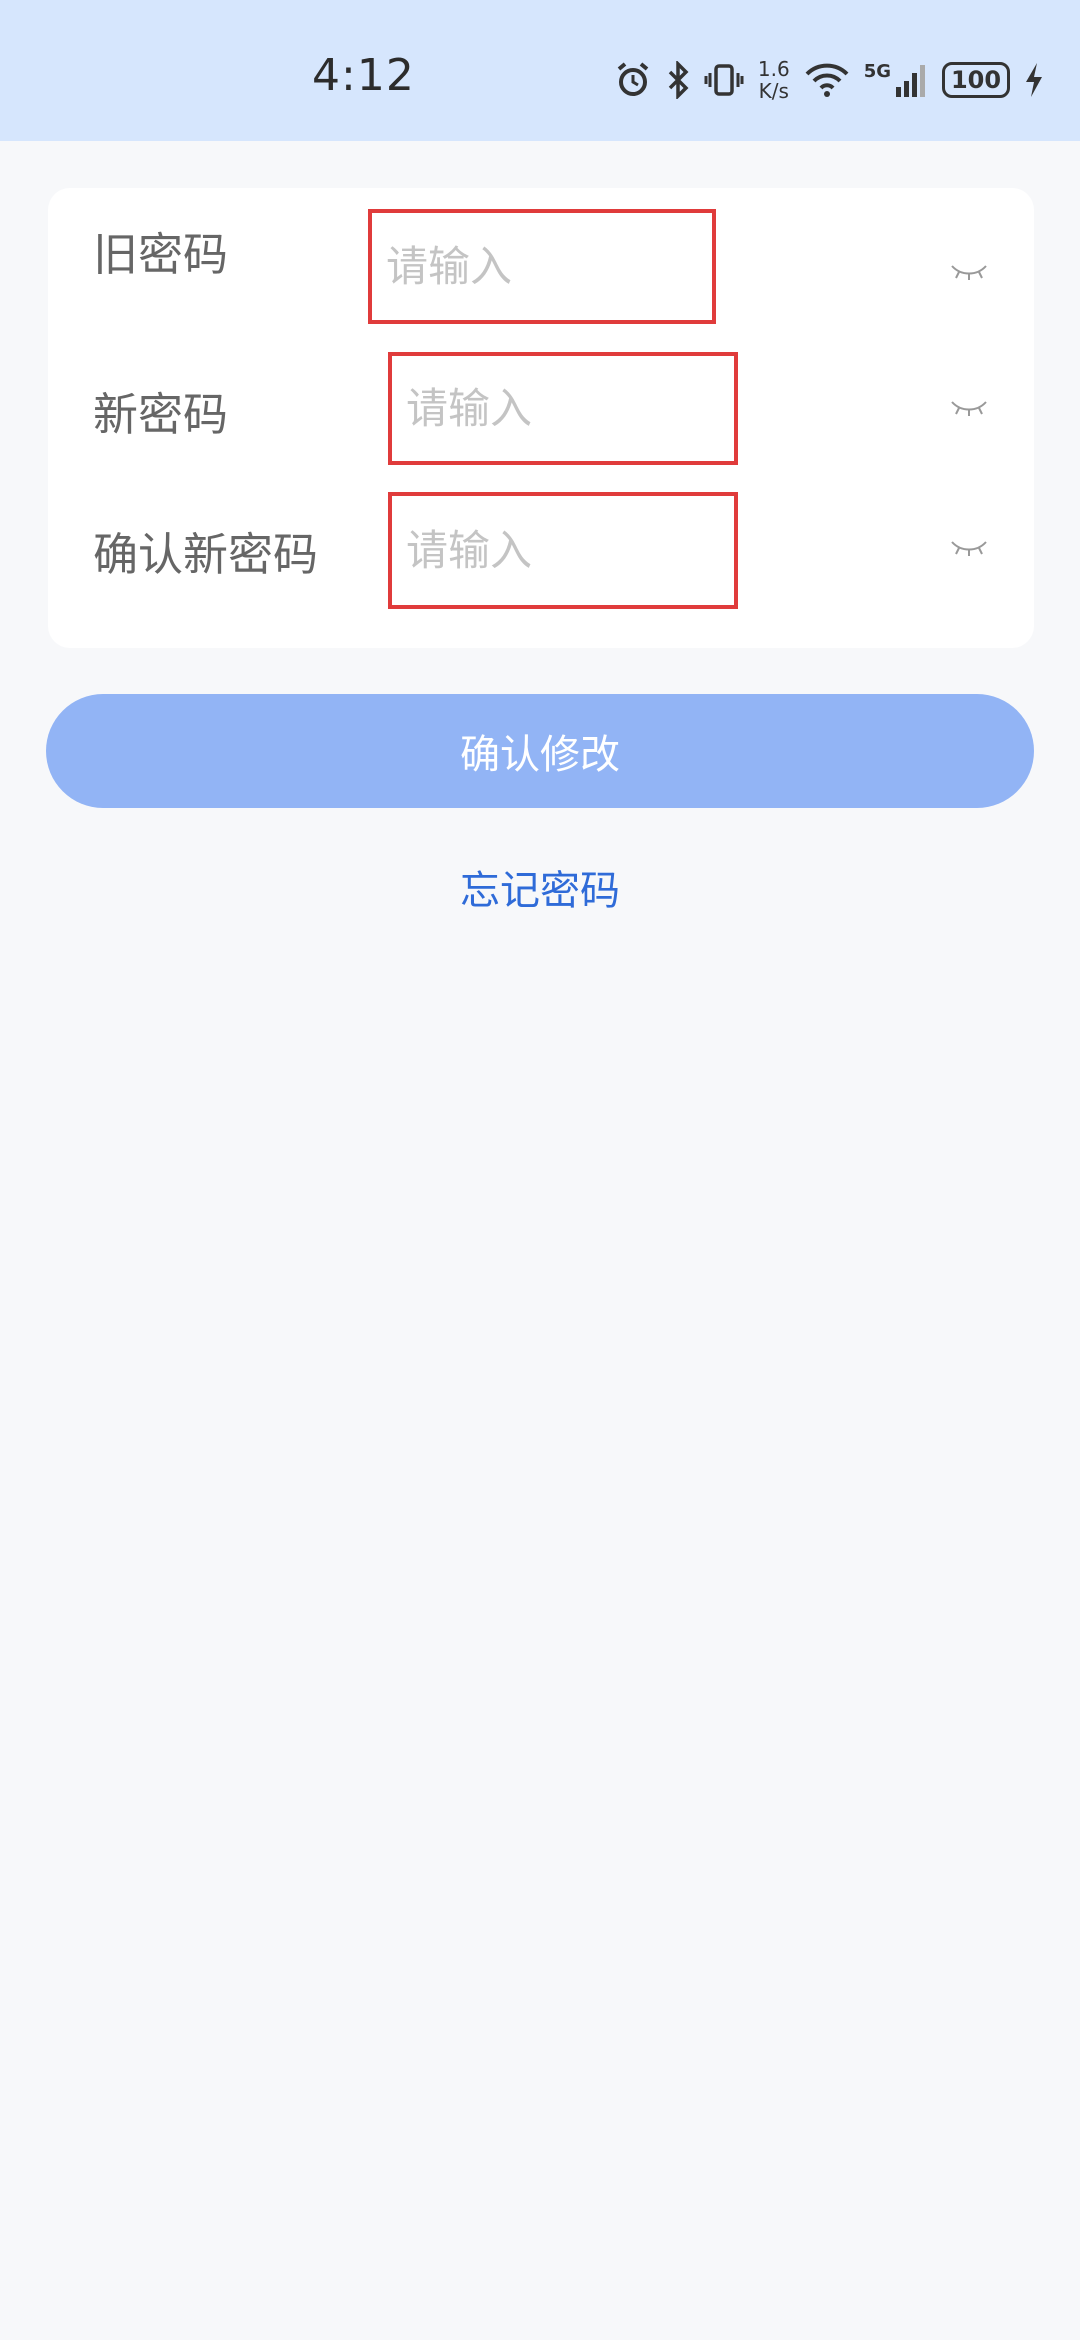 The width and height of the screenshot is (1080, 2340). What do you see at coordinates (877, 71) in the screenshot?
I see `network-type: 5G` at bounding box center [877, 71].